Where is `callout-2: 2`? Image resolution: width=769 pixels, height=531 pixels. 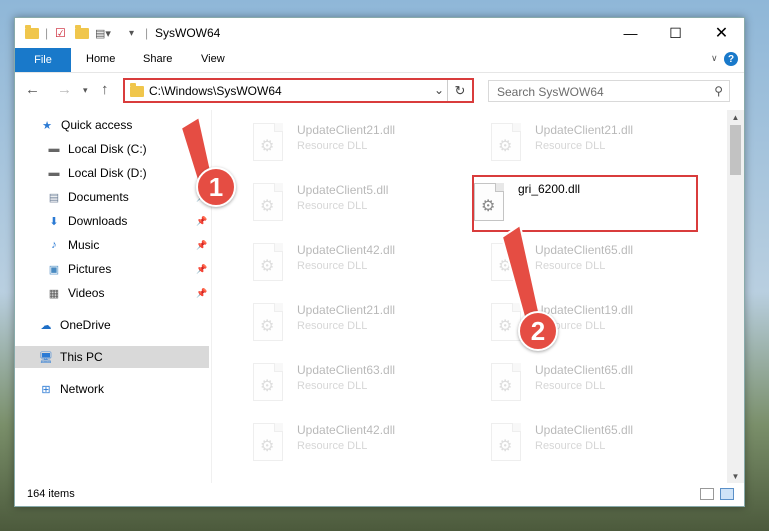
callout-2: 2 is located at coordinates (538, 331).